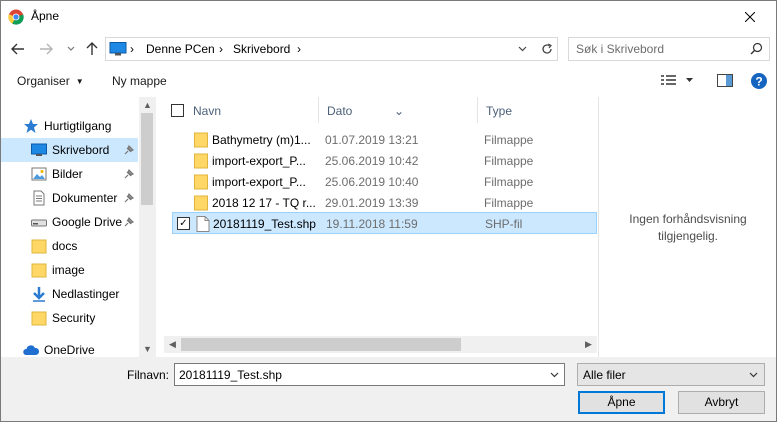  What do you see at coordinates (50, 81) in the screenshot?
I see `organize-menu: Organiser ▼` at bounding box center [50, 81].